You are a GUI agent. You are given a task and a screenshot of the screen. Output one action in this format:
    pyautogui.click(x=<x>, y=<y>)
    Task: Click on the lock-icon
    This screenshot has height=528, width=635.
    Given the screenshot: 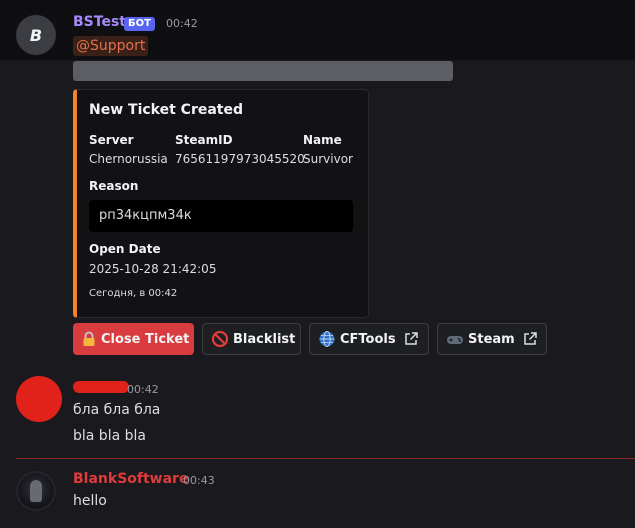 What is the action you would take?
    pyautogui.click(x=89, y=339)
    